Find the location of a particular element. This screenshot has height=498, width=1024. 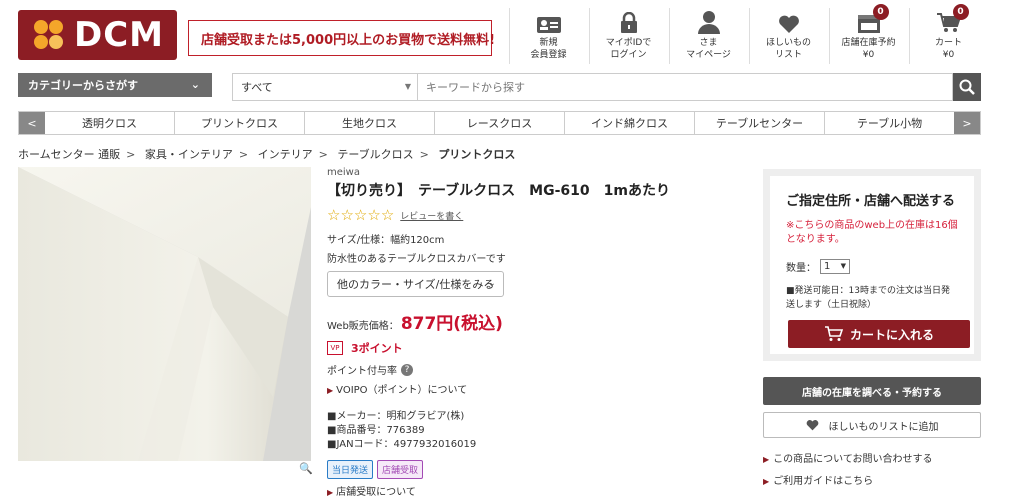

breadcrumb-current: プリントクロス is located at coordinates (477, 154).